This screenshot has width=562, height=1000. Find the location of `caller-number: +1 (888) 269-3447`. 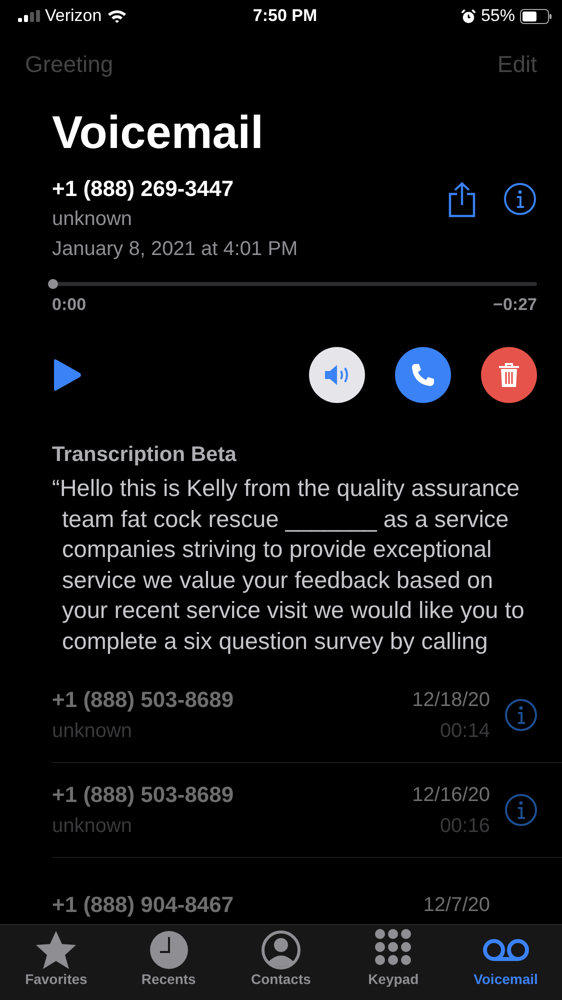

caller-number: +1 (888) 269-3447 is located at coordinates (143, 189).